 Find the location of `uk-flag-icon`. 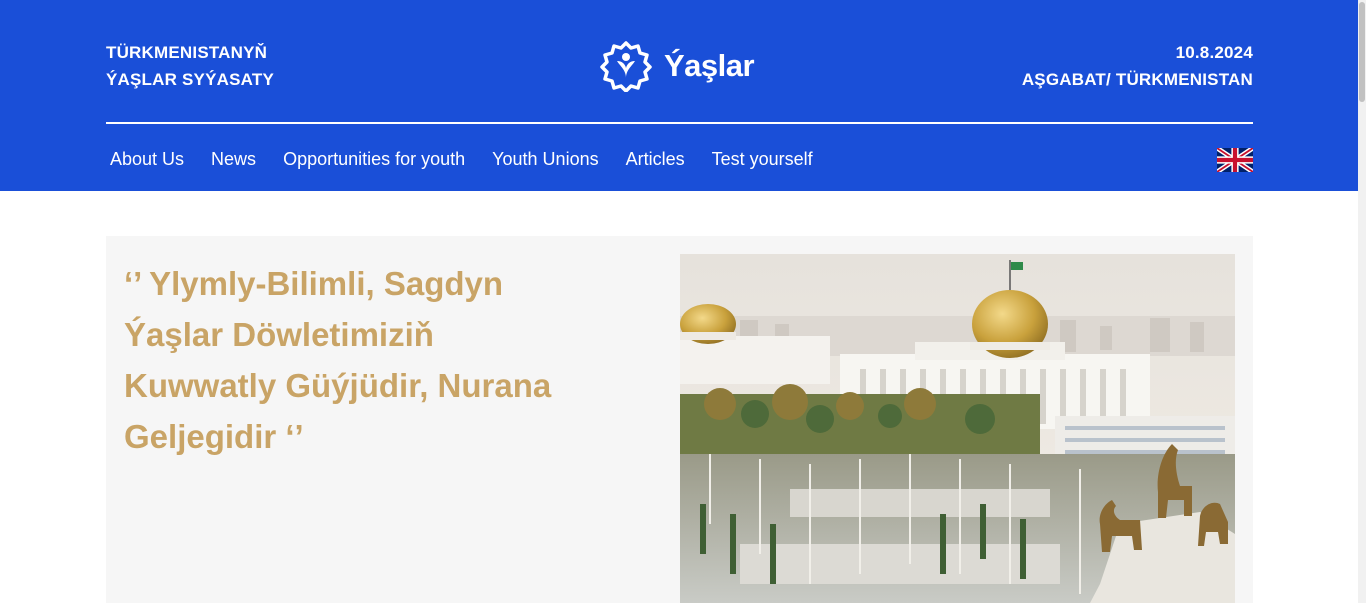

uk-flag-icon is located at coordinates (1235, 160).